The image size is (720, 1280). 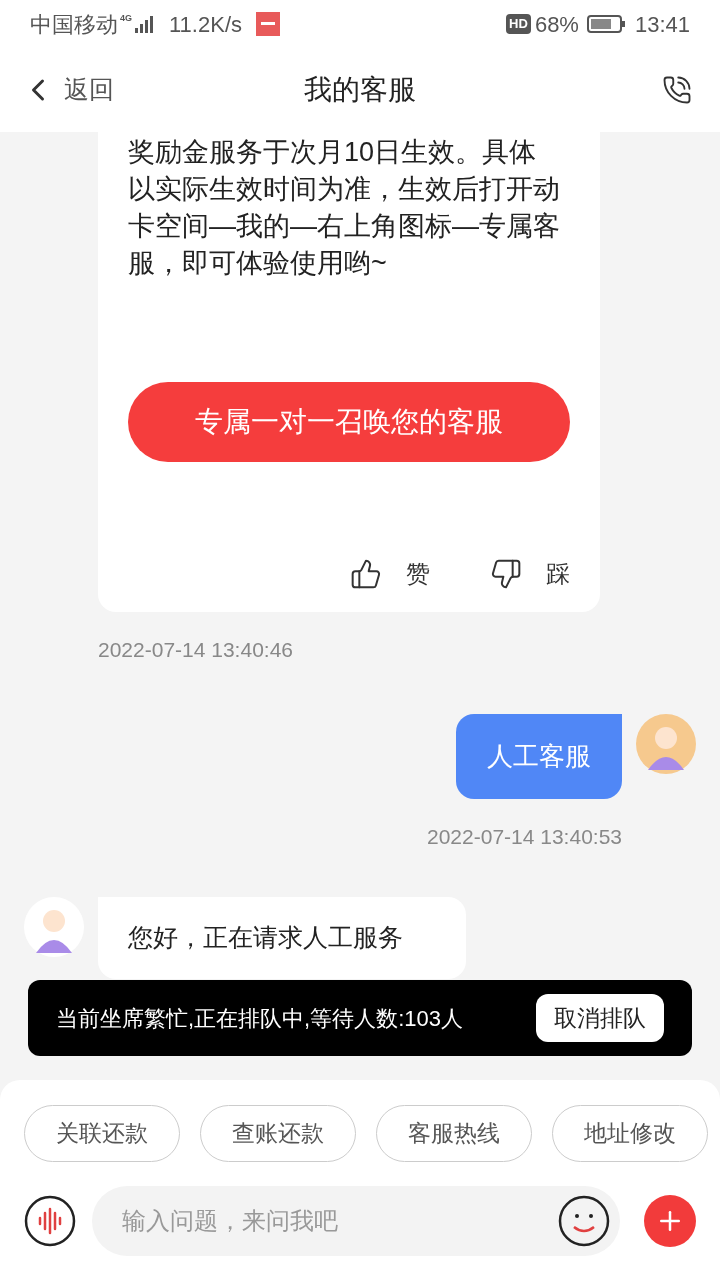 I want to click on thumbs-up-icon, so click(x=366, y=574).